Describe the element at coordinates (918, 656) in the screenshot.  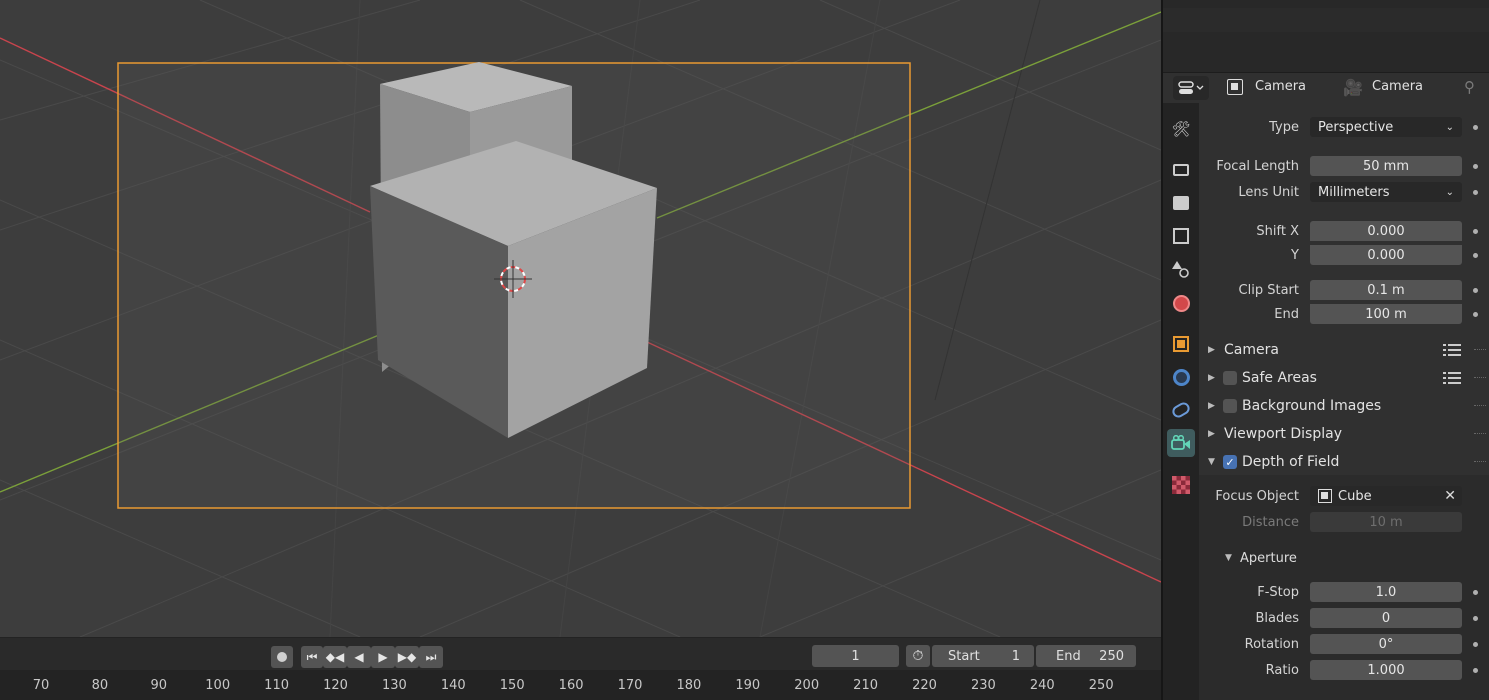
I see `preview-range-button: ⏱` at that location.